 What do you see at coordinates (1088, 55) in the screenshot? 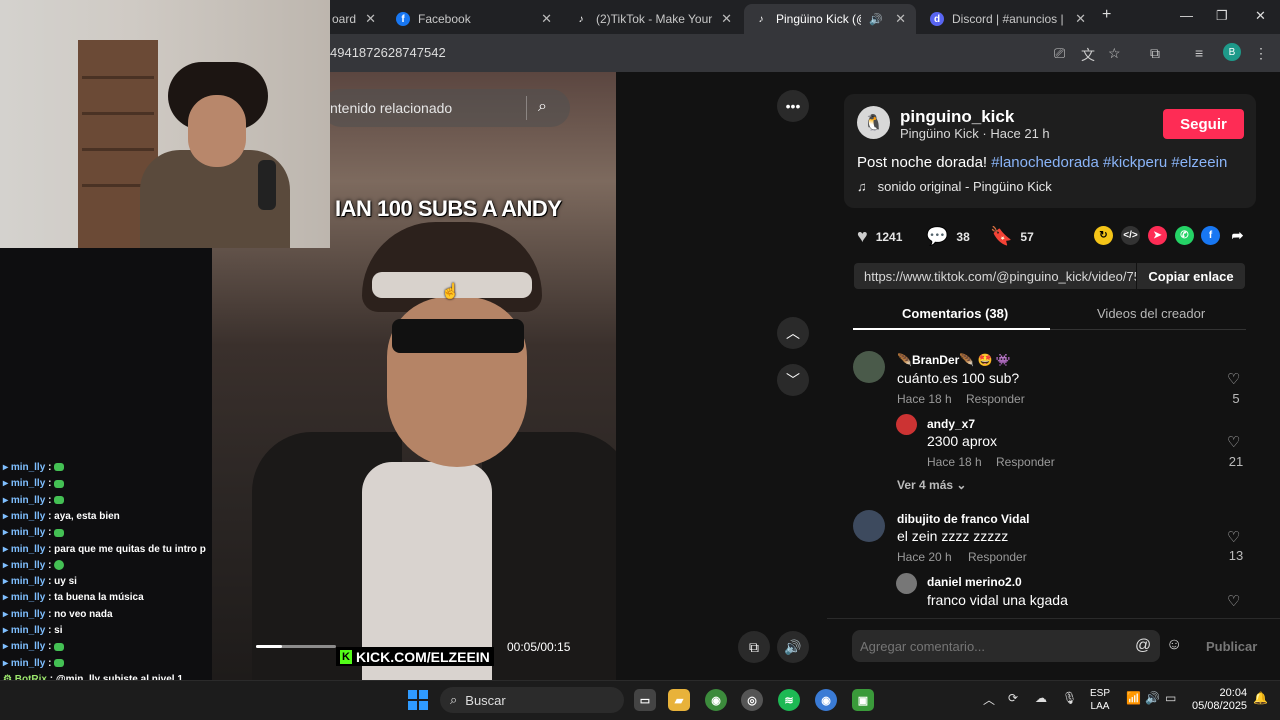
I see `translate-icon: 文` at bounding box center [1088, 55].